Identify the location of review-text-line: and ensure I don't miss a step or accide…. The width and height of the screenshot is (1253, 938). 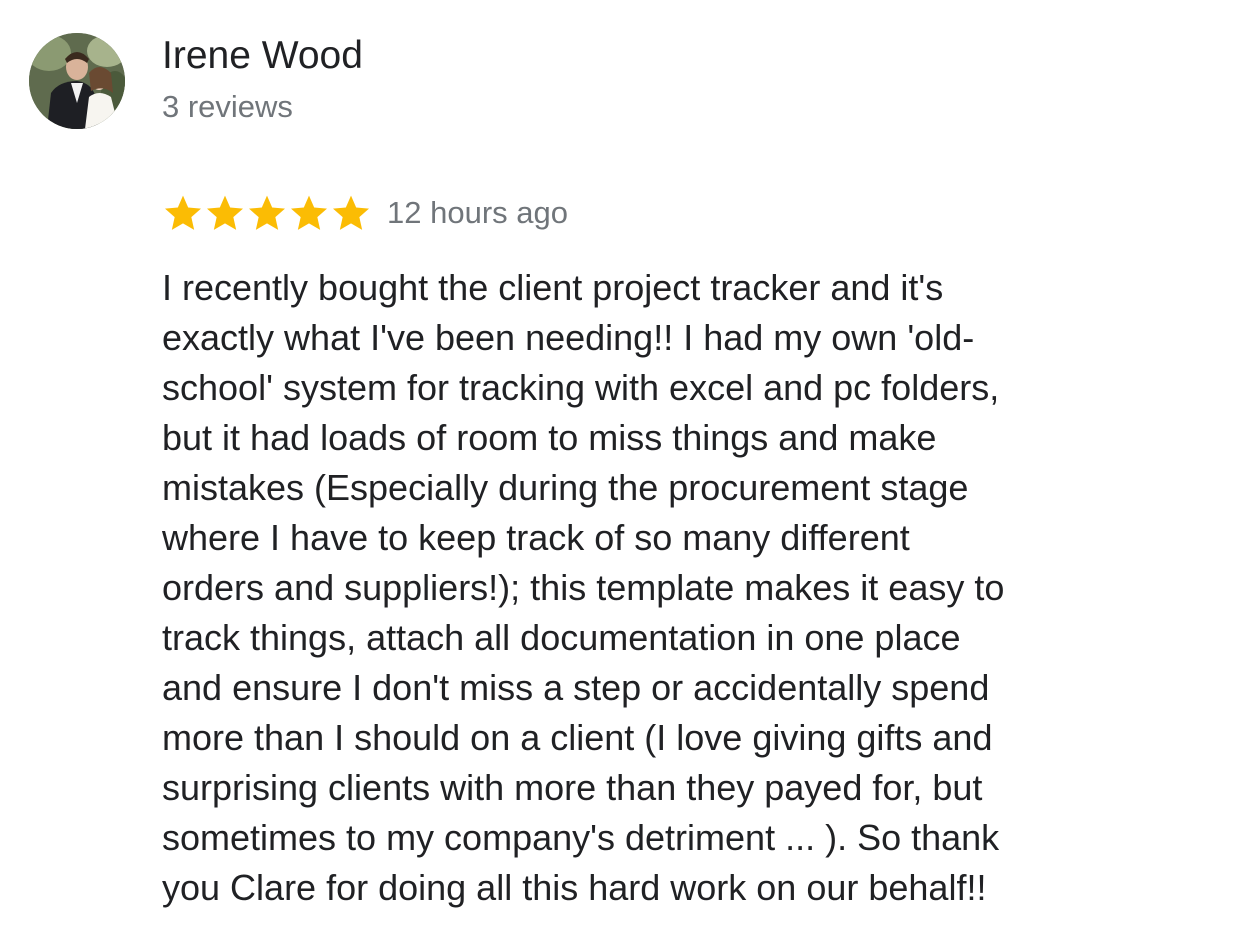
(576, 687).